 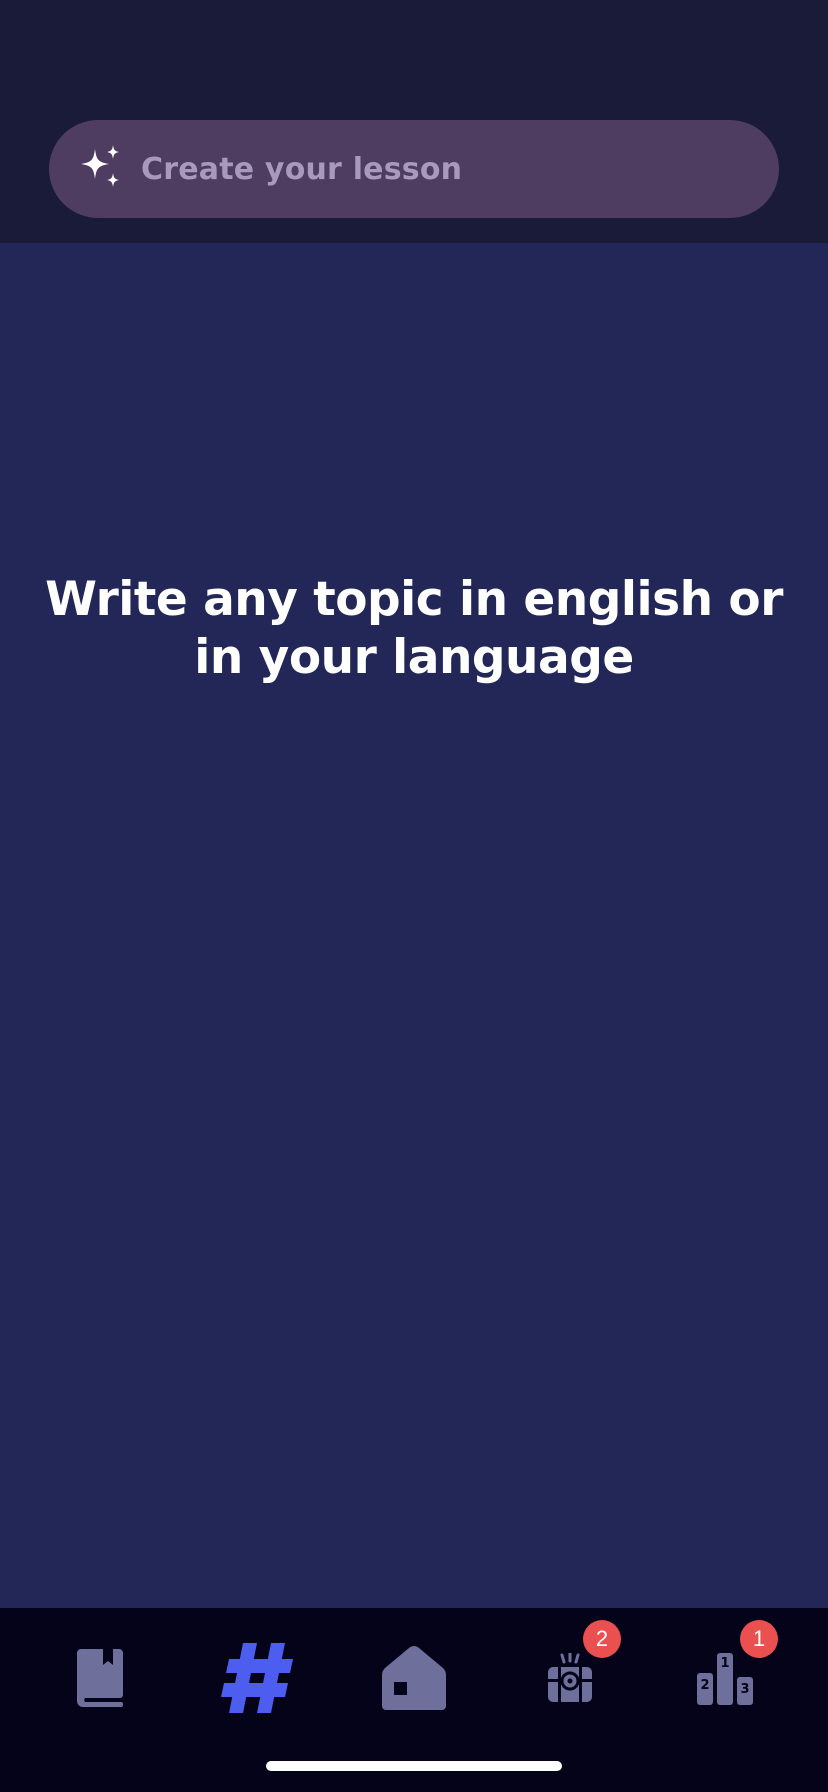 I want to click on header-bar: Create your lesson, so click(x=414, y=121).